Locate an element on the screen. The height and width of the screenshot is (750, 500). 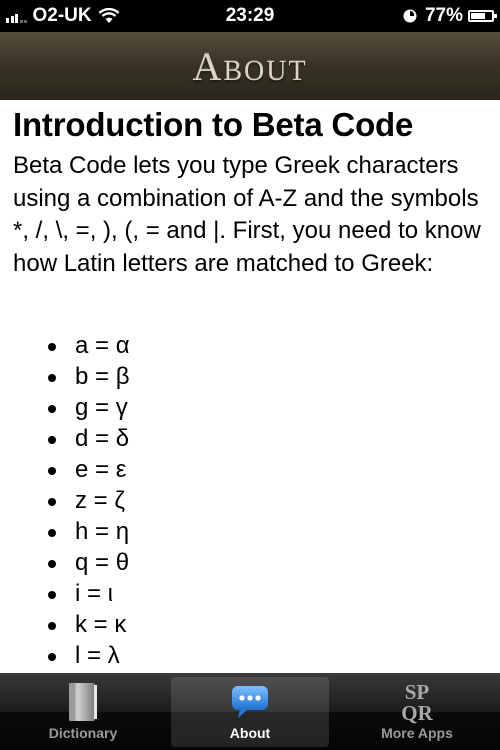
rotation-lock-icon is located at coordinates (410, 16).